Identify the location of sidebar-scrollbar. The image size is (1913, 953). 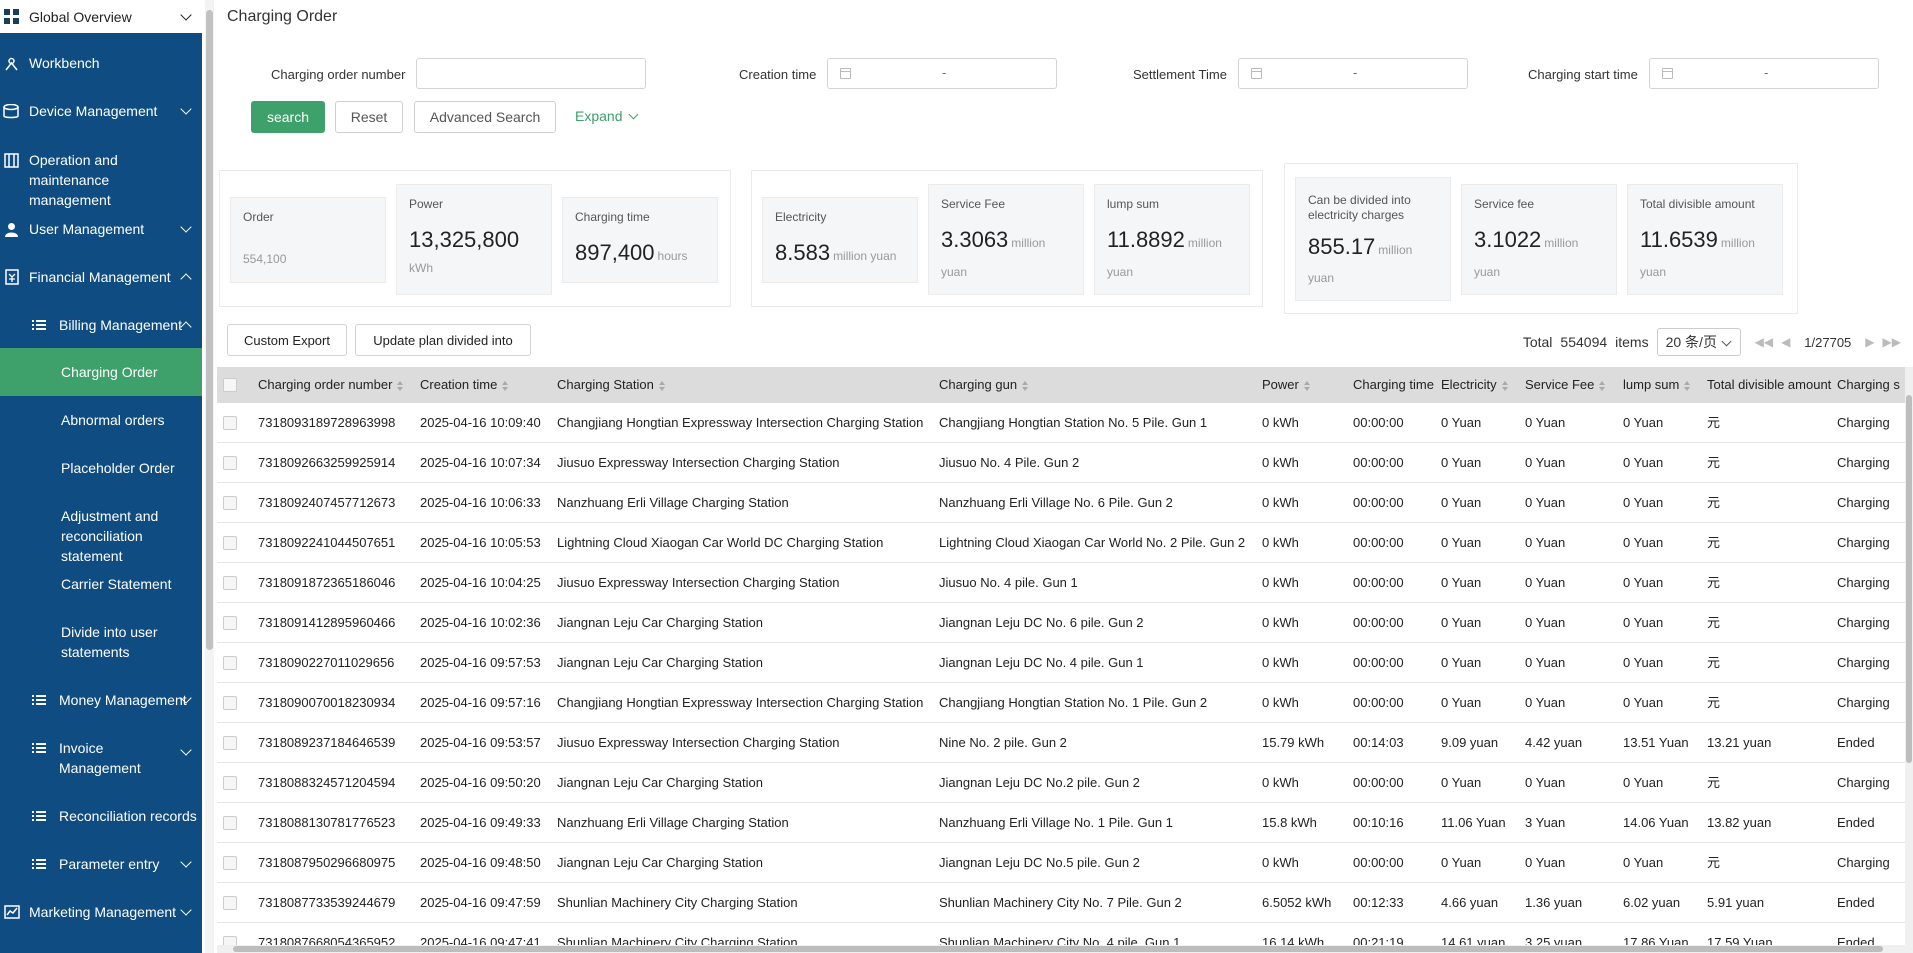
(209, 476).